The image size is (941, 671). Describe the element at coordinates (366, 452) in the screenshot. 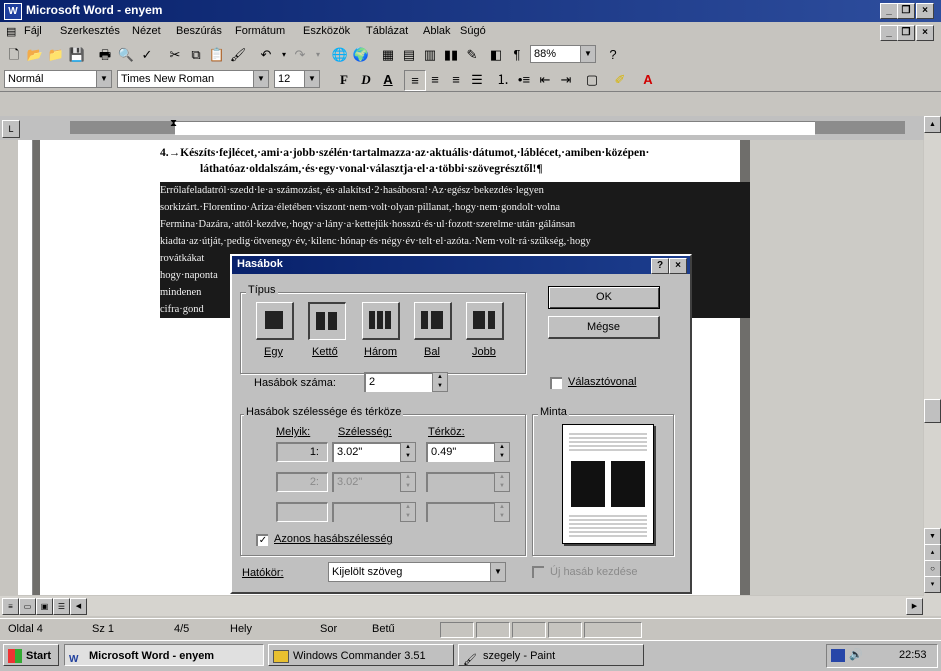

I see `col-width-1-input: 3.02"` at that location.